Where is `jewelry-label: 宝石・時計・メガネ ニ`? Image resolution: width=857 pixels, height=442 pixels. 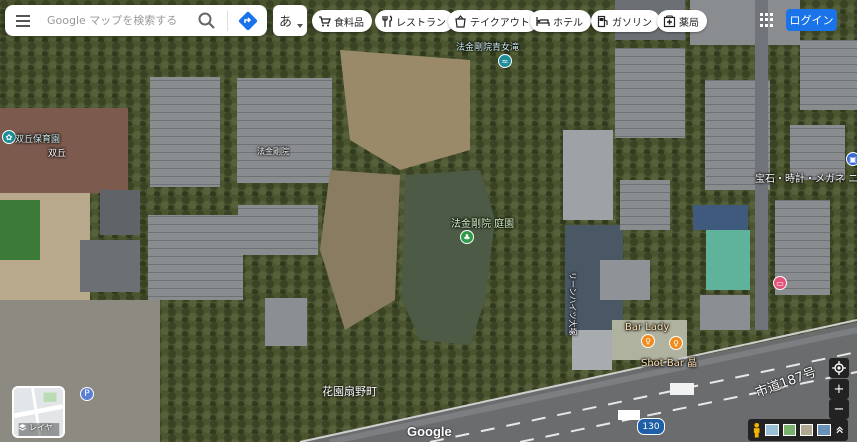 jewelry-label: 宝石・時計・メガネ ニ is located at coordinates (806, 177).